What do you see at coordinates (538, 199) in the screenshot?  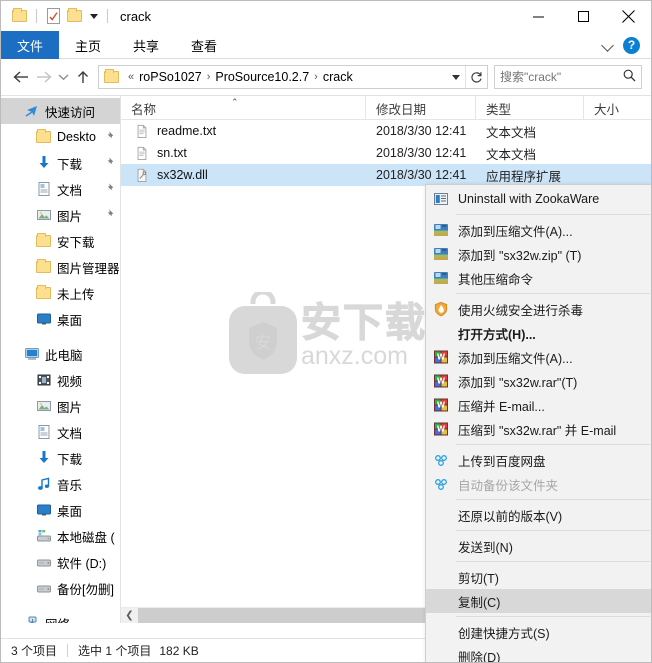 I see `menu-item-0: Uninstall with ZookaWare` at bounding box center [538, 199].